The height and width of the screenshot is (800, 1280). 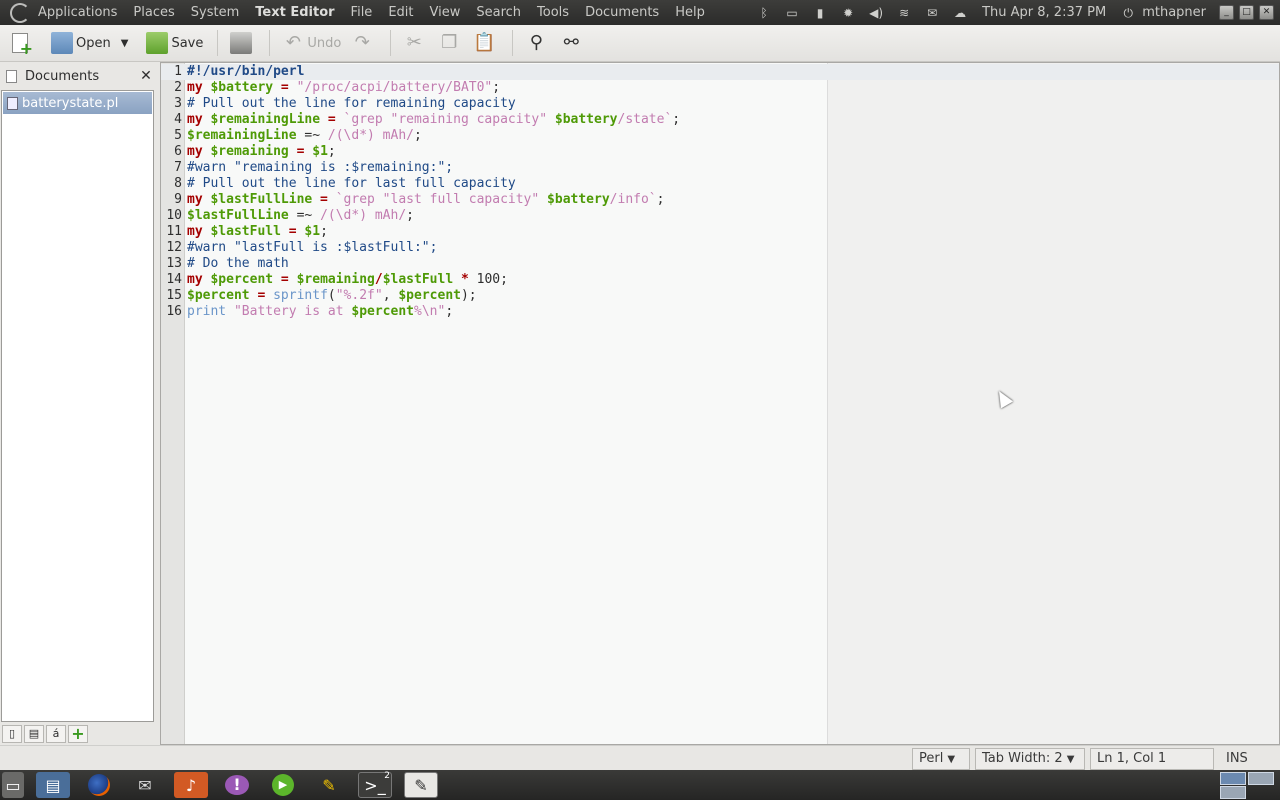 I want to click on open-recent-dropdown: ▼, so click(x=125, y=43).